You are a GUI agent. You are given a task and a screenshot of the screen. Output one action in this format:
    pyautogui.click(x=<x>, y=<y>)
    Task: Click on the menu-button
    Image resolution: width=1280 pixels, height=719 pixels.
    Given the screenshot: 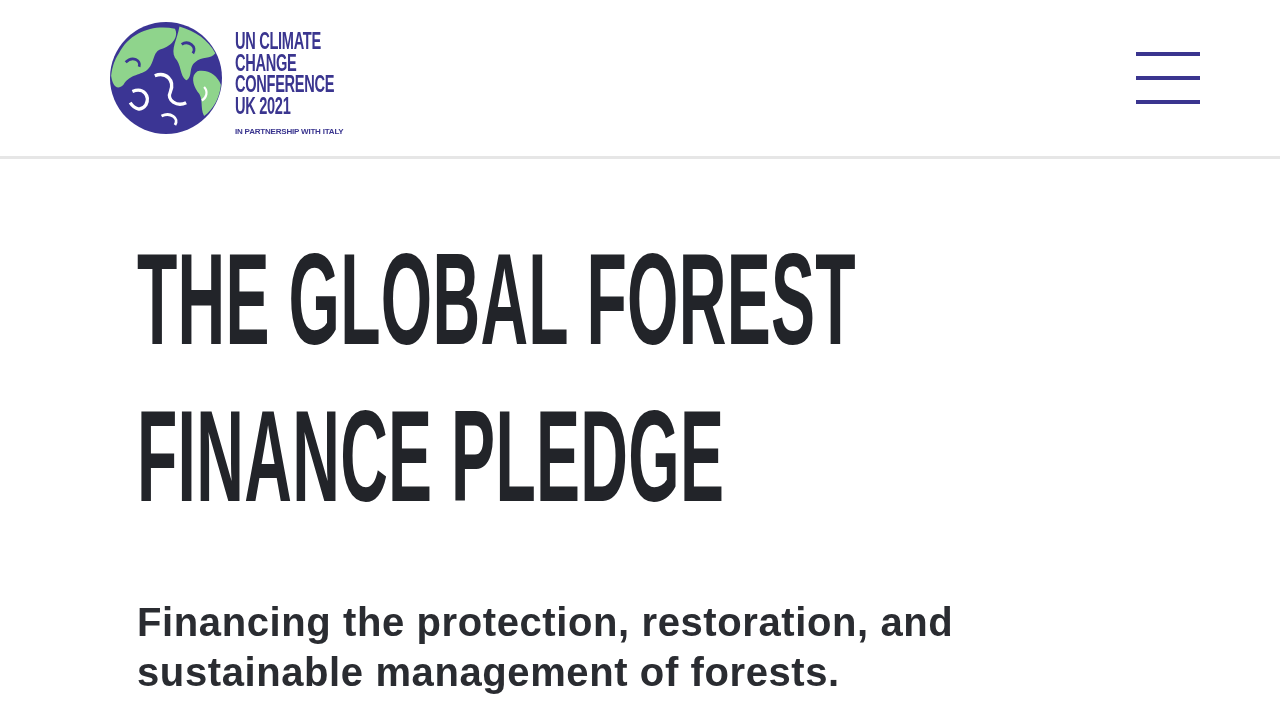 What is the action you would take?
    pyautogui.click(x=1168, y=78)
    